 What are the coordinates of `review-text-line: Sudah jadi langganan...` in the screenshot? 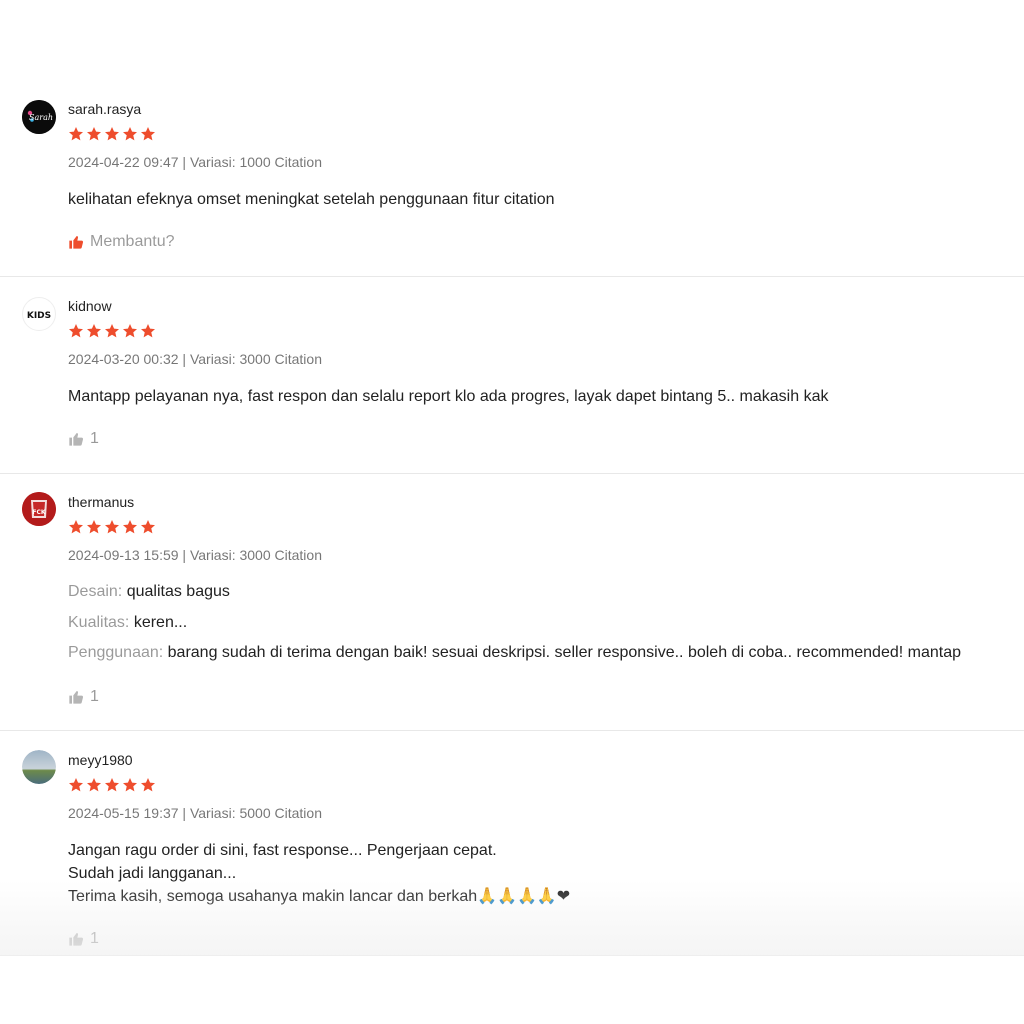 It's located at (152, 873).